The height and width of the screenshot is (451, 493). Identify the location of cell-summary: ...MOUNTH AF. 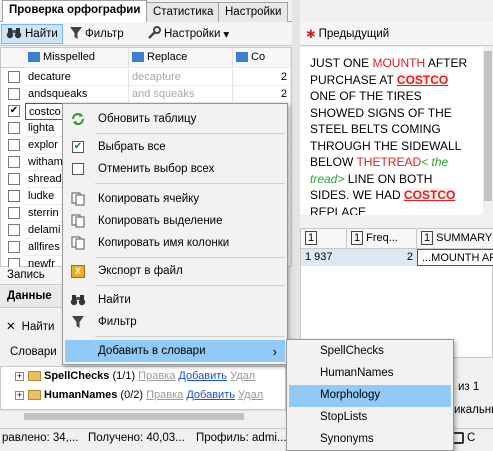
(455, 257).